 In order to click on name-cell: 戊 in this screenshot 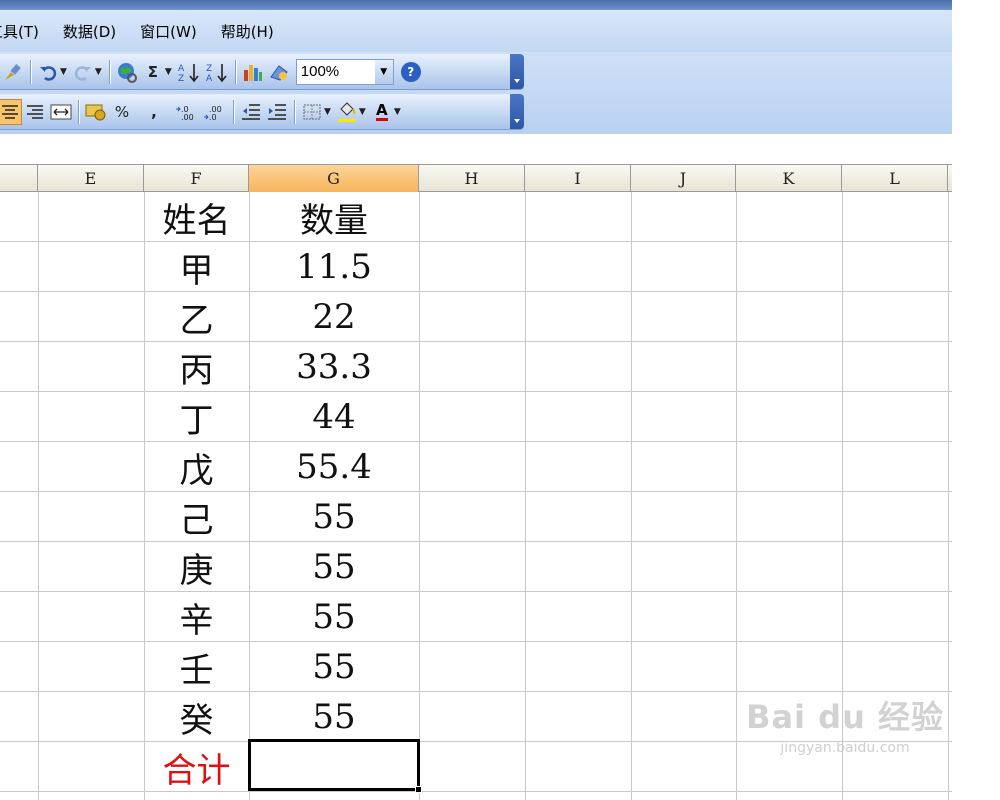, I will do `click(196, 467)`.